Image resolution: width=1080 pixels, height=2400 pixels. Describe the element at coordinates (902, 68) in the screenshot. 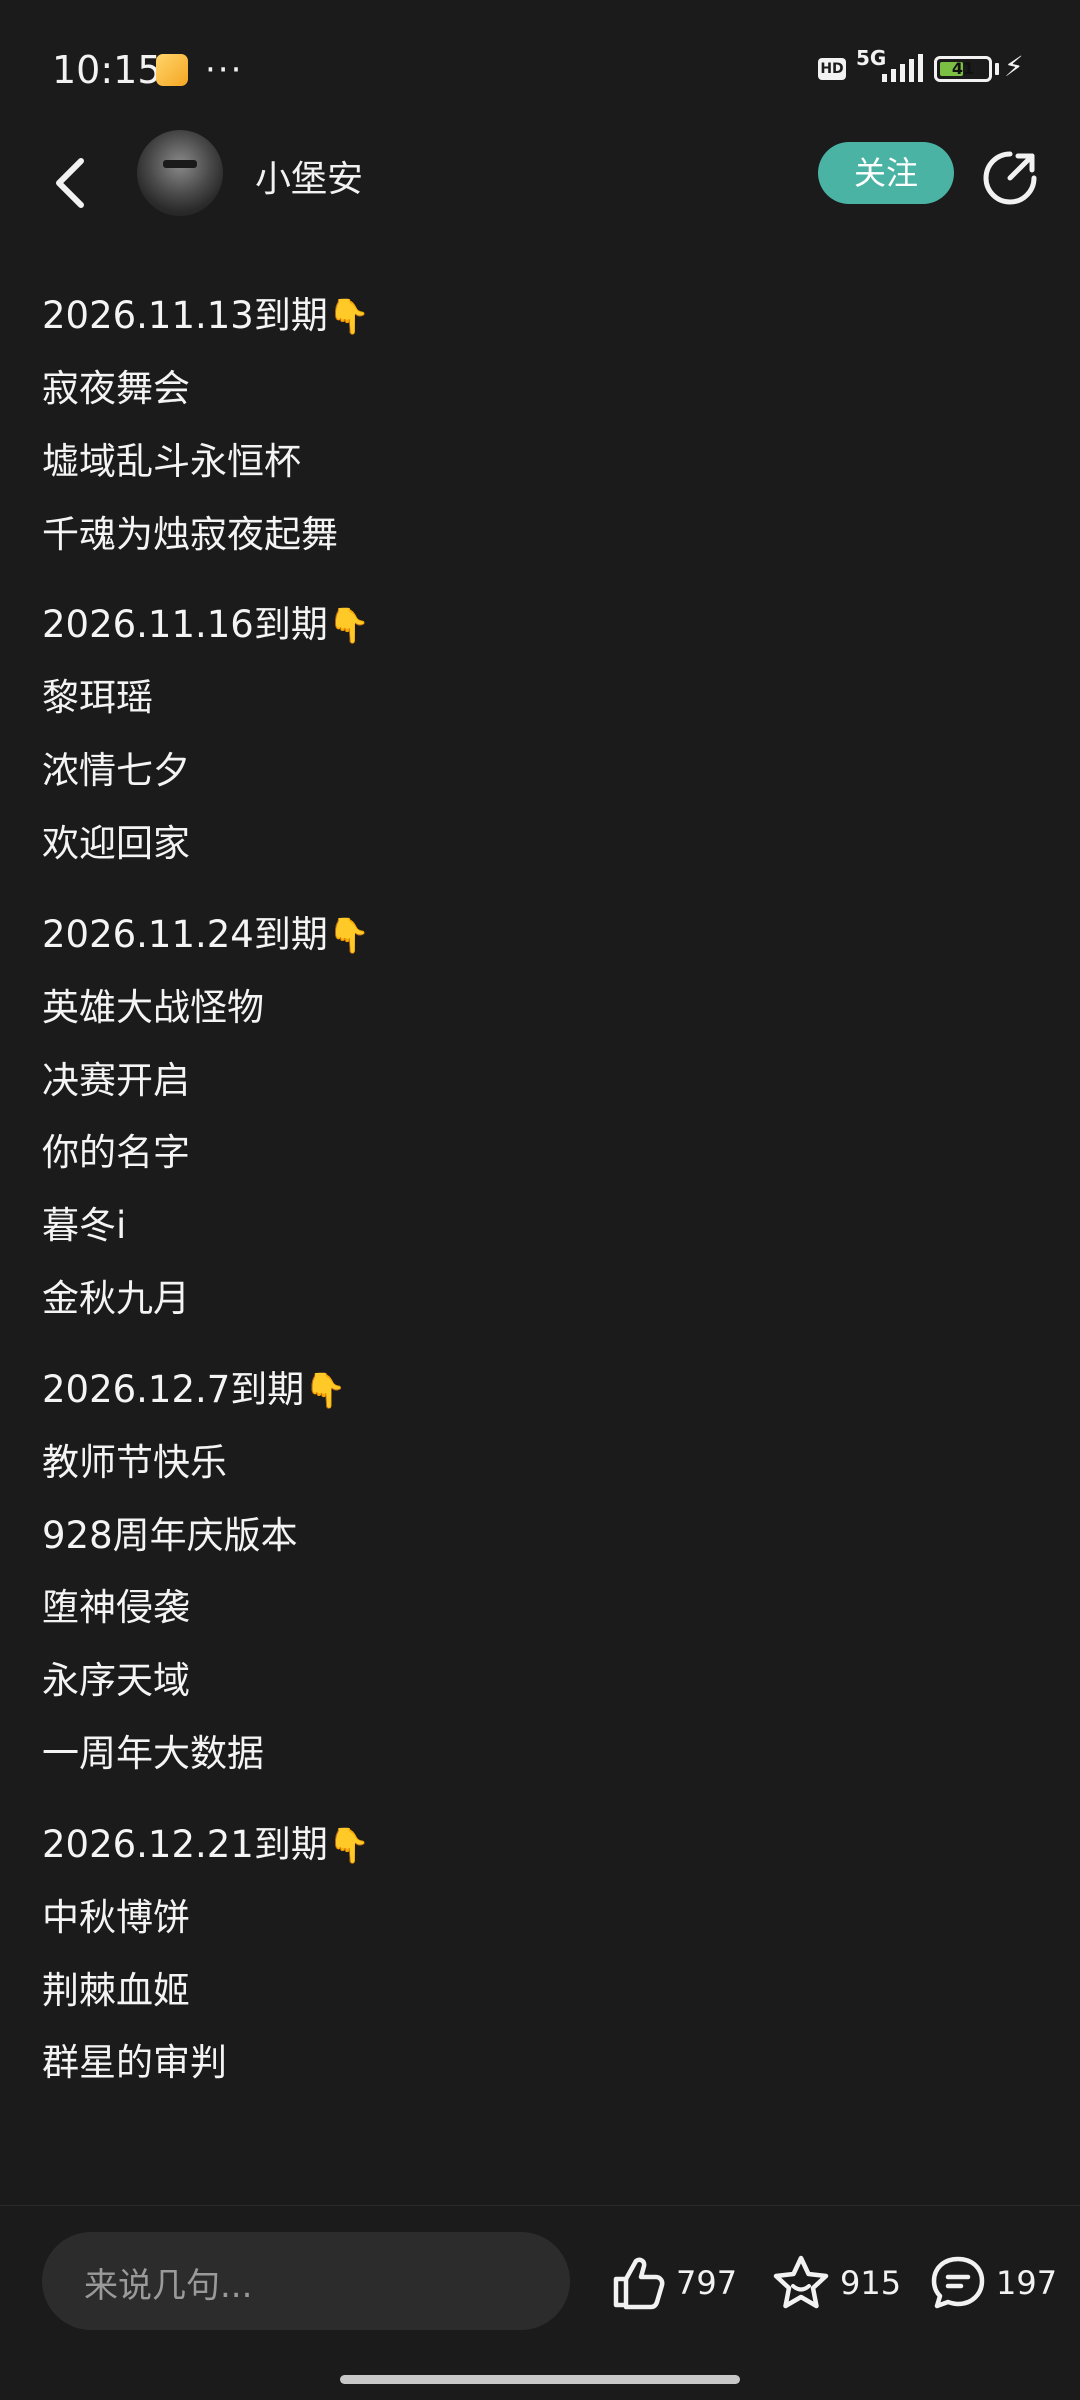

I see `signal-icon` at that location.